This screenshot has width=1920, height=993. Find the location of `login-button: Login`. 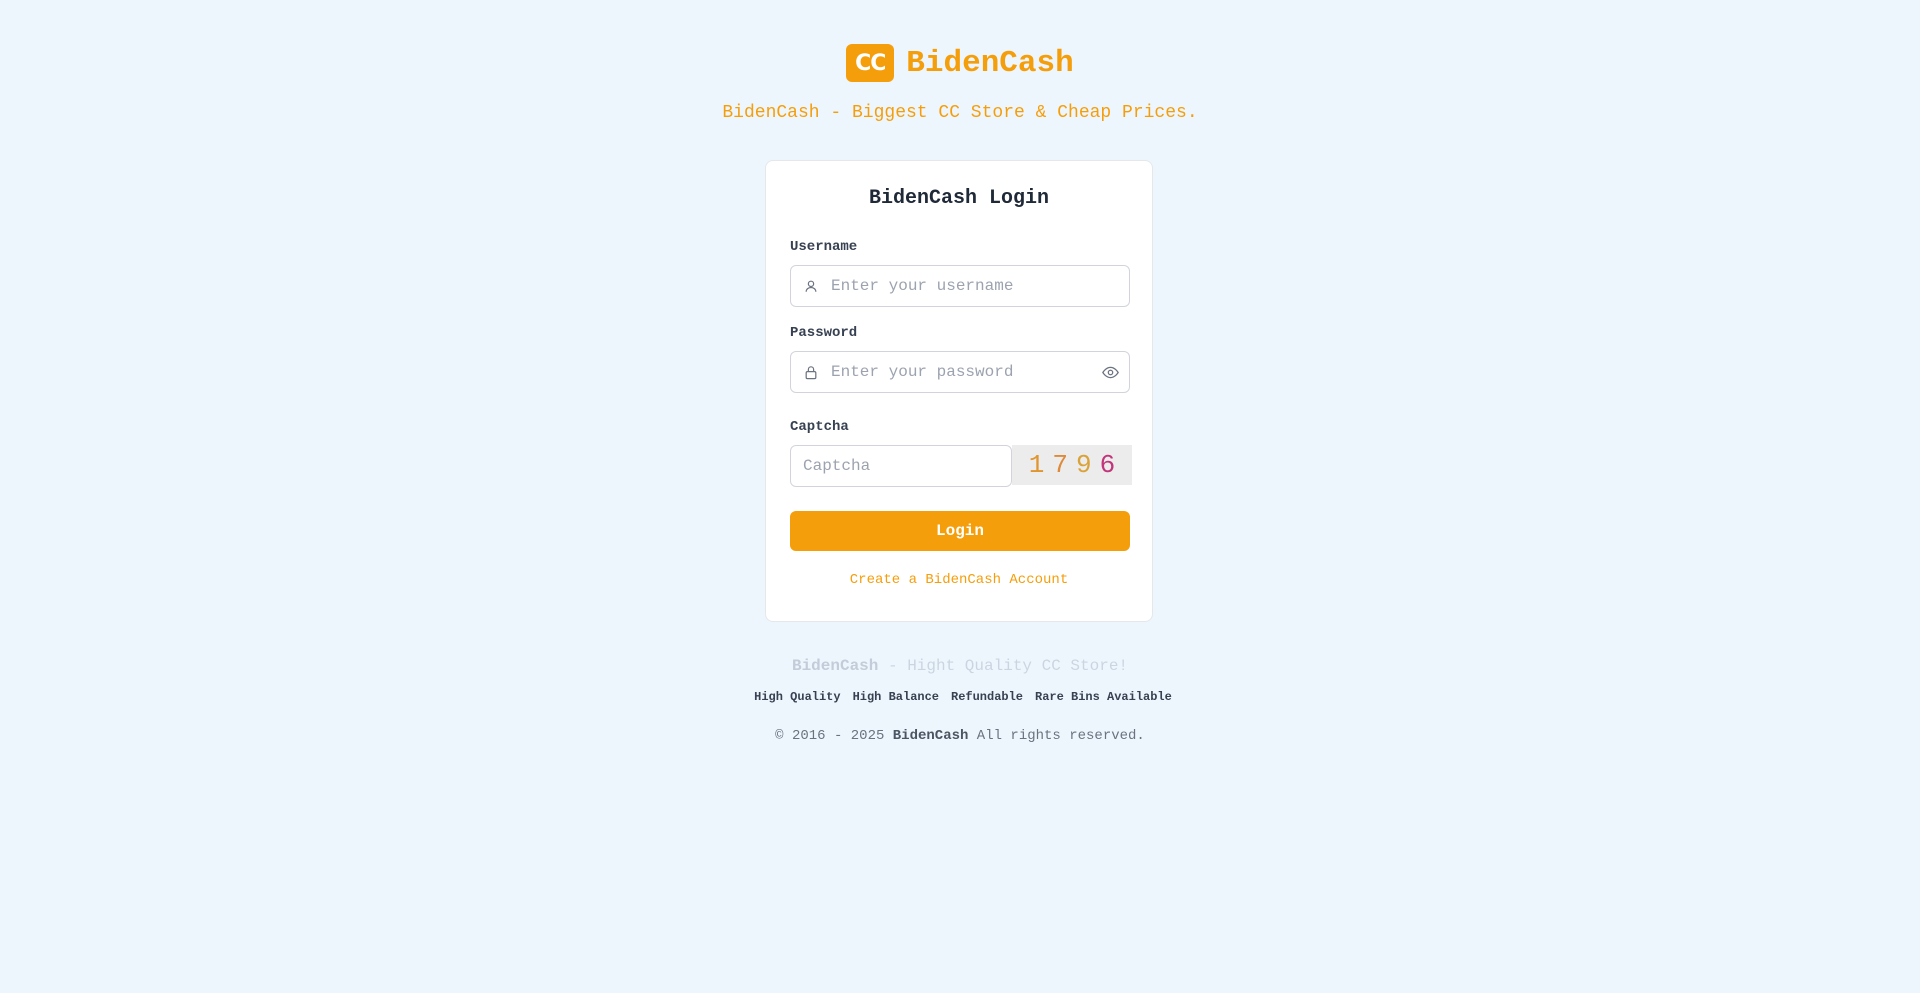

login-button: Login is located at coordinates (960, 531).